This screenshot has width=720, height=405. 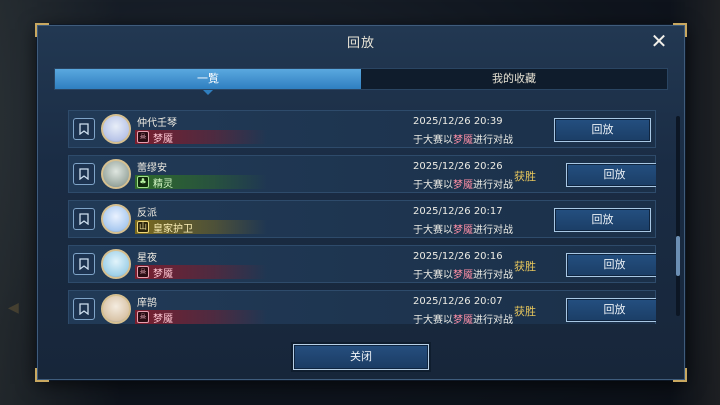 What do you see at coordinates (147, 303) in the screenshot?
I see `player-name: 庠鹄` at bounding box center [147, 303].